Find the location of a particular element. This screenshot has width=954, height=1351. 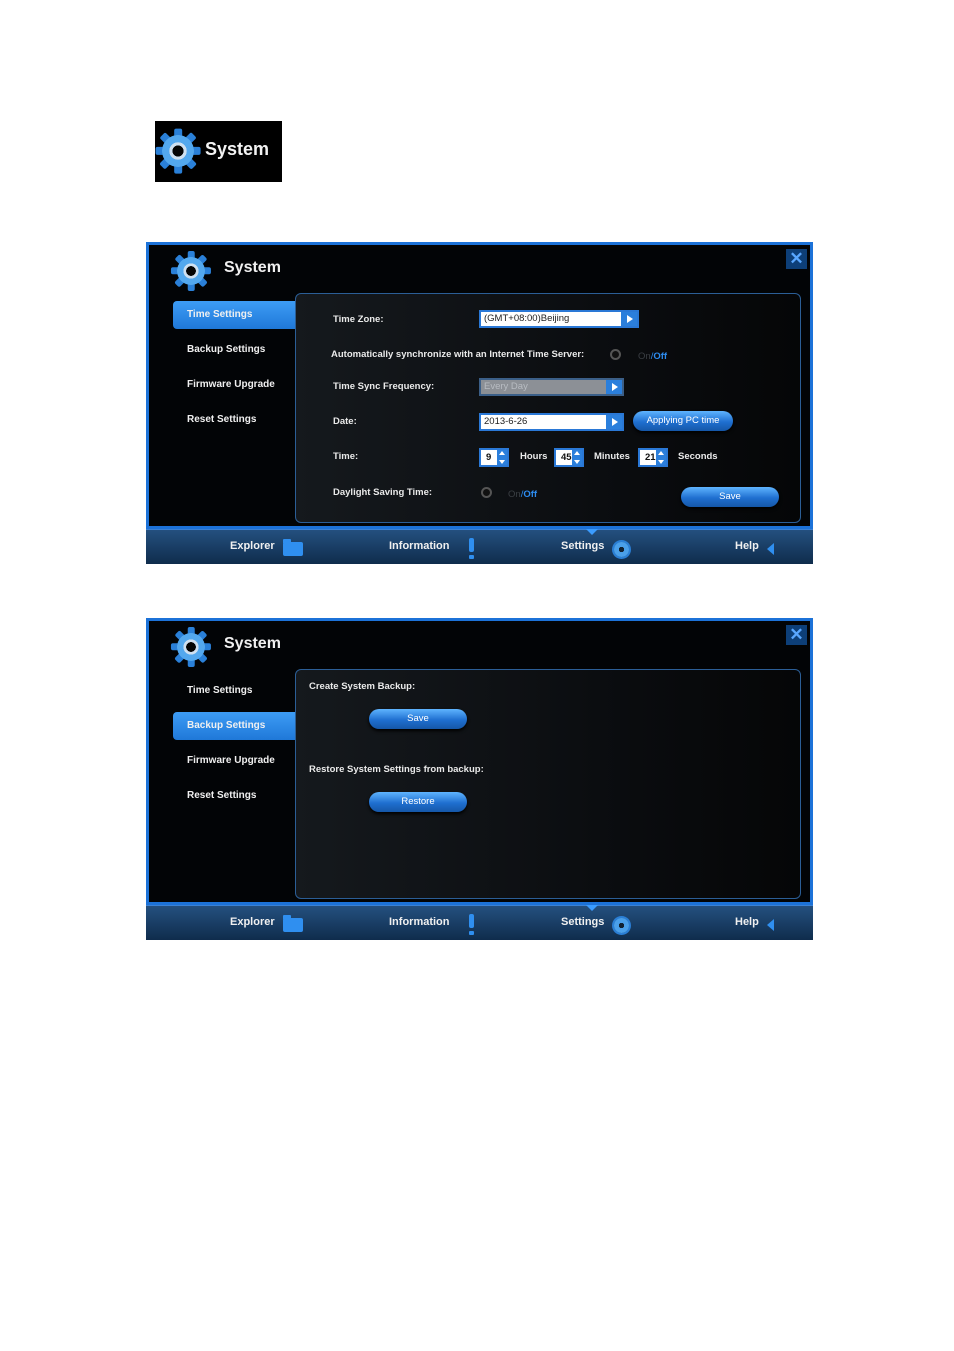

save-button: Save is located at coordinates (730, 497).